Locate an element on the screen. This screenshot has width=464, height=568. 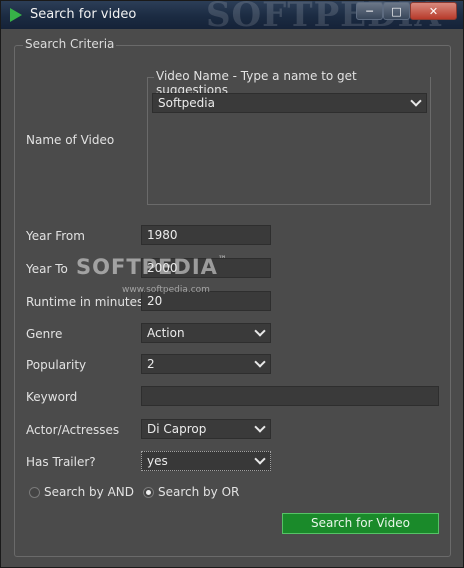
search-for-video-button: Search for Video is located at coordinates (360, 523).